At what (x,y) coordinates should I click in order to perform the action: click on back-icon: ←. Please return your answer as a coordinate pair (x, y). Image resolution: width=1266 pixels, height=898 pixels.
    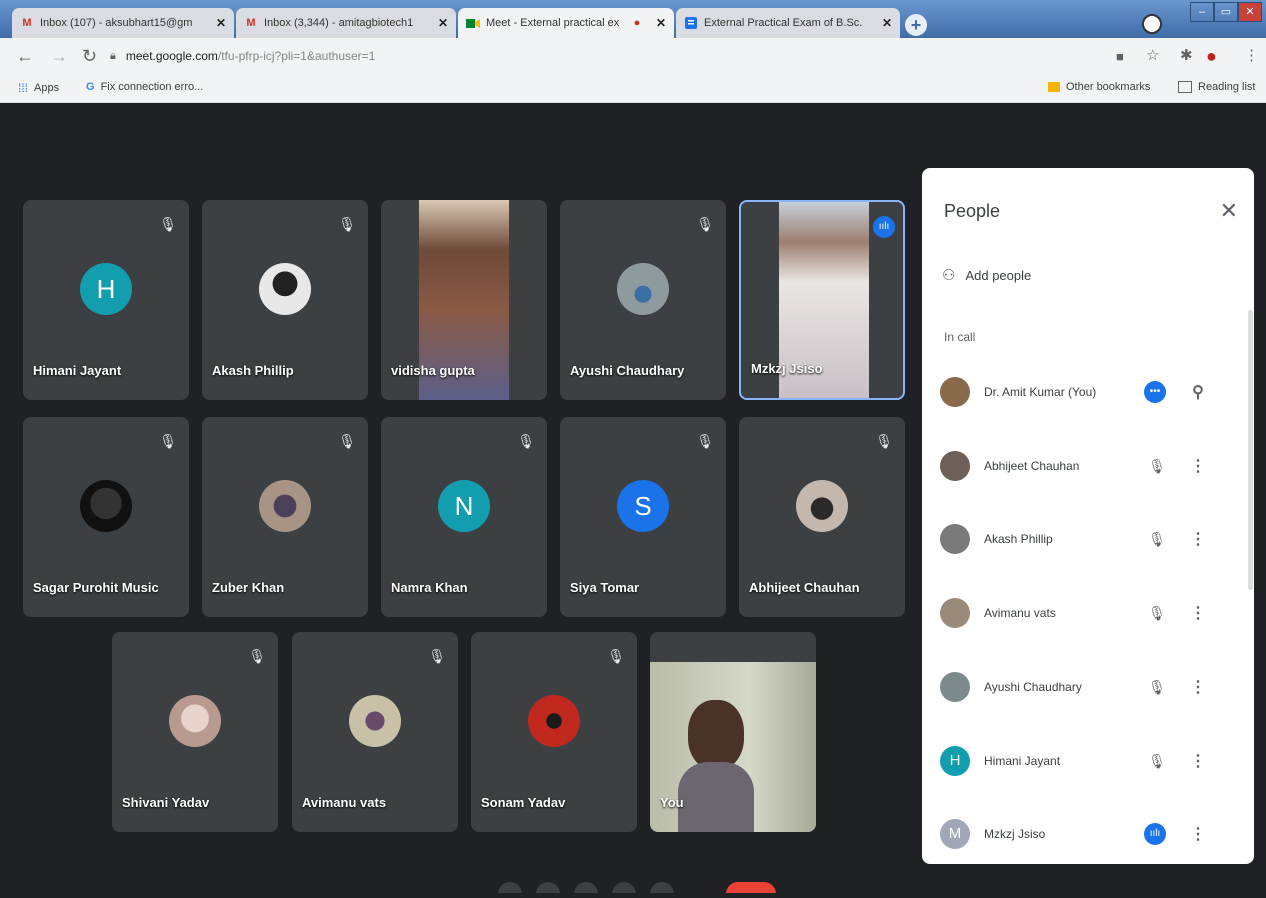
    Looking at the image, I should click on (25, 56).